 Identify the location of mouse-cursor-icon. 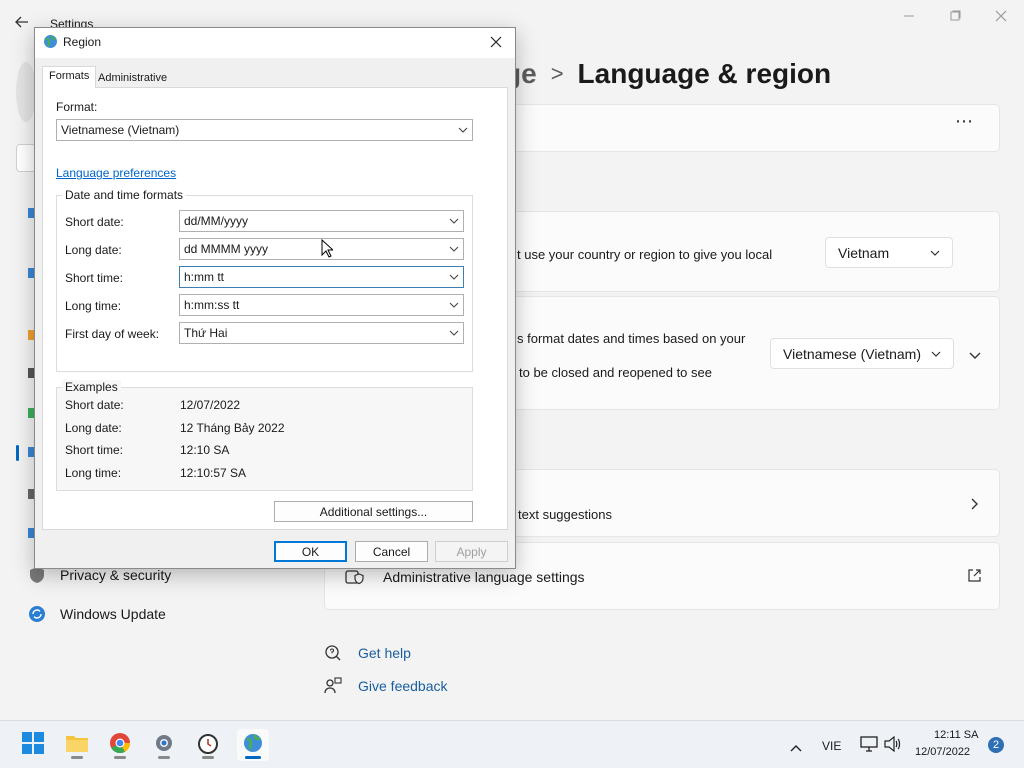
(328, 250).